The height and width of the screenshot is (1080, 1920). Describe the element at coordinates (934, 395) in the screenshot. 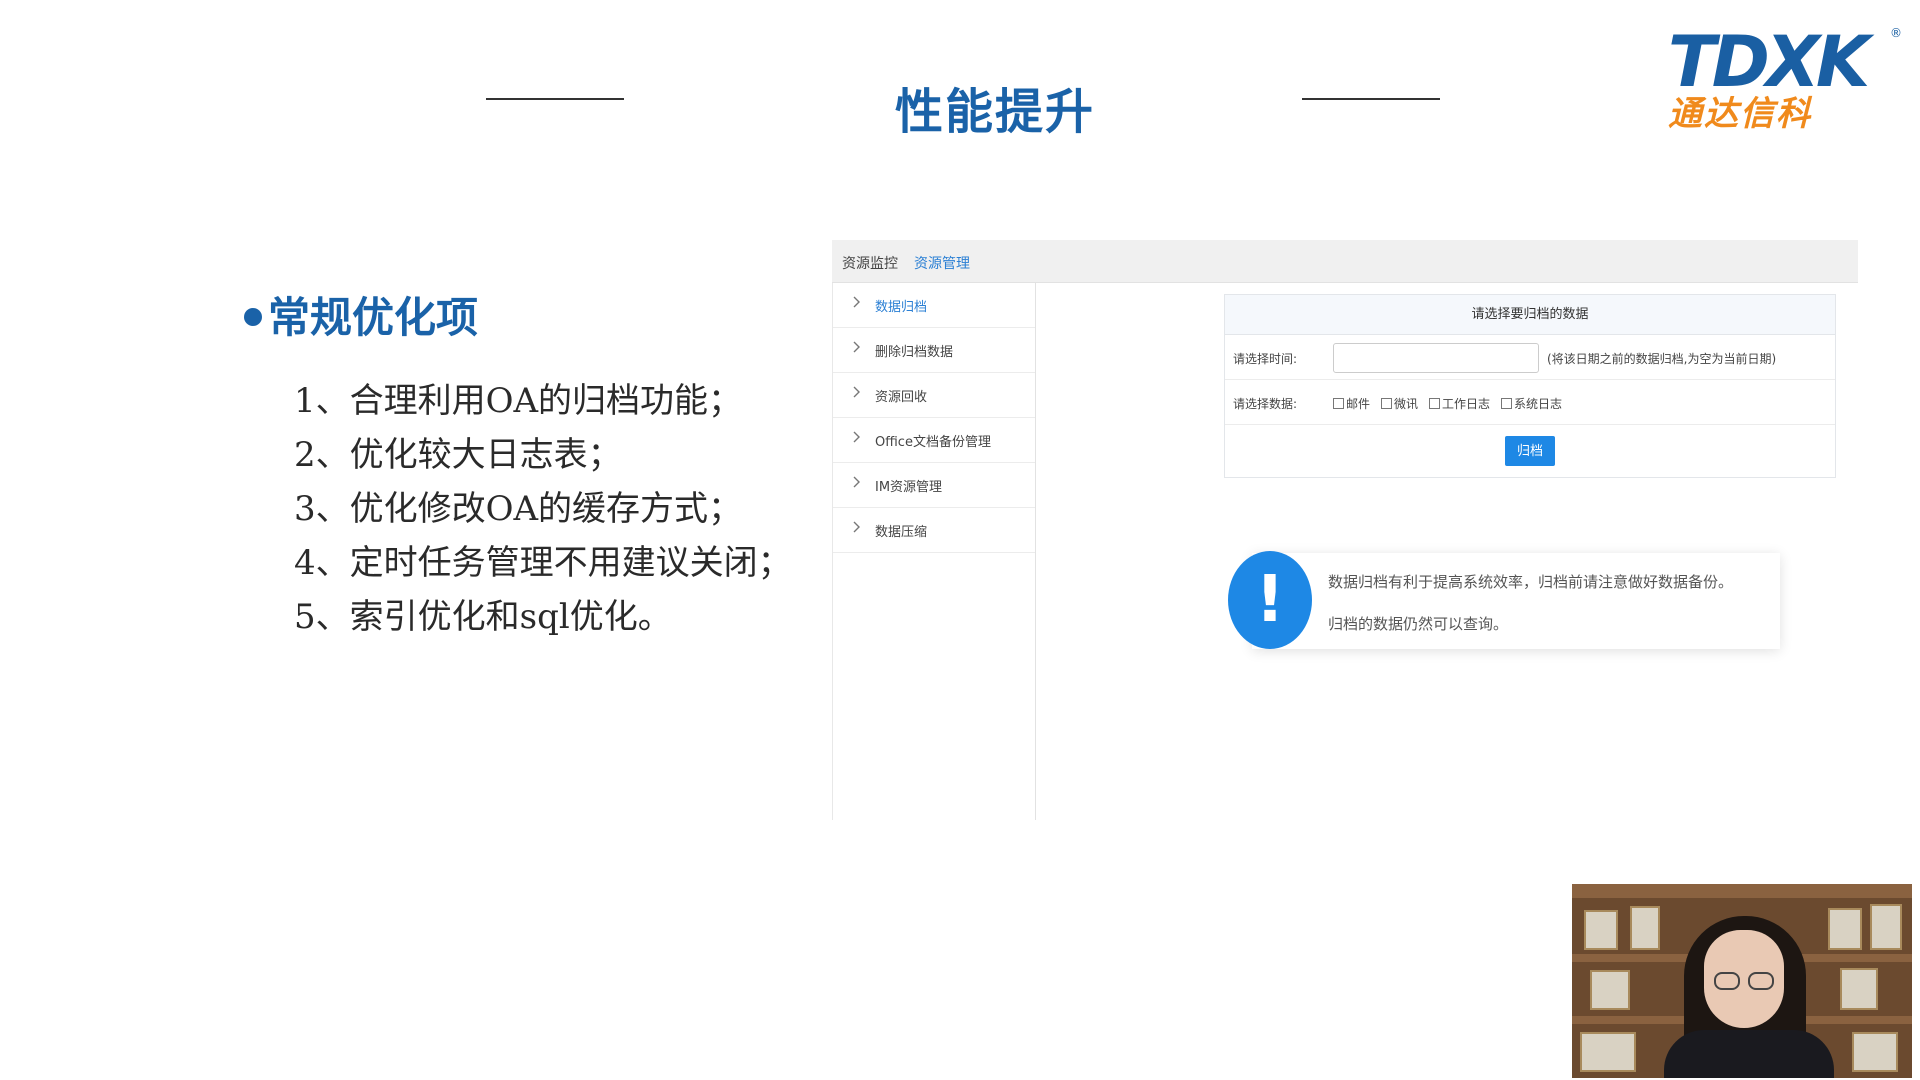

I see `sidebar-item-resource-recycle: 资源回收` at that location.